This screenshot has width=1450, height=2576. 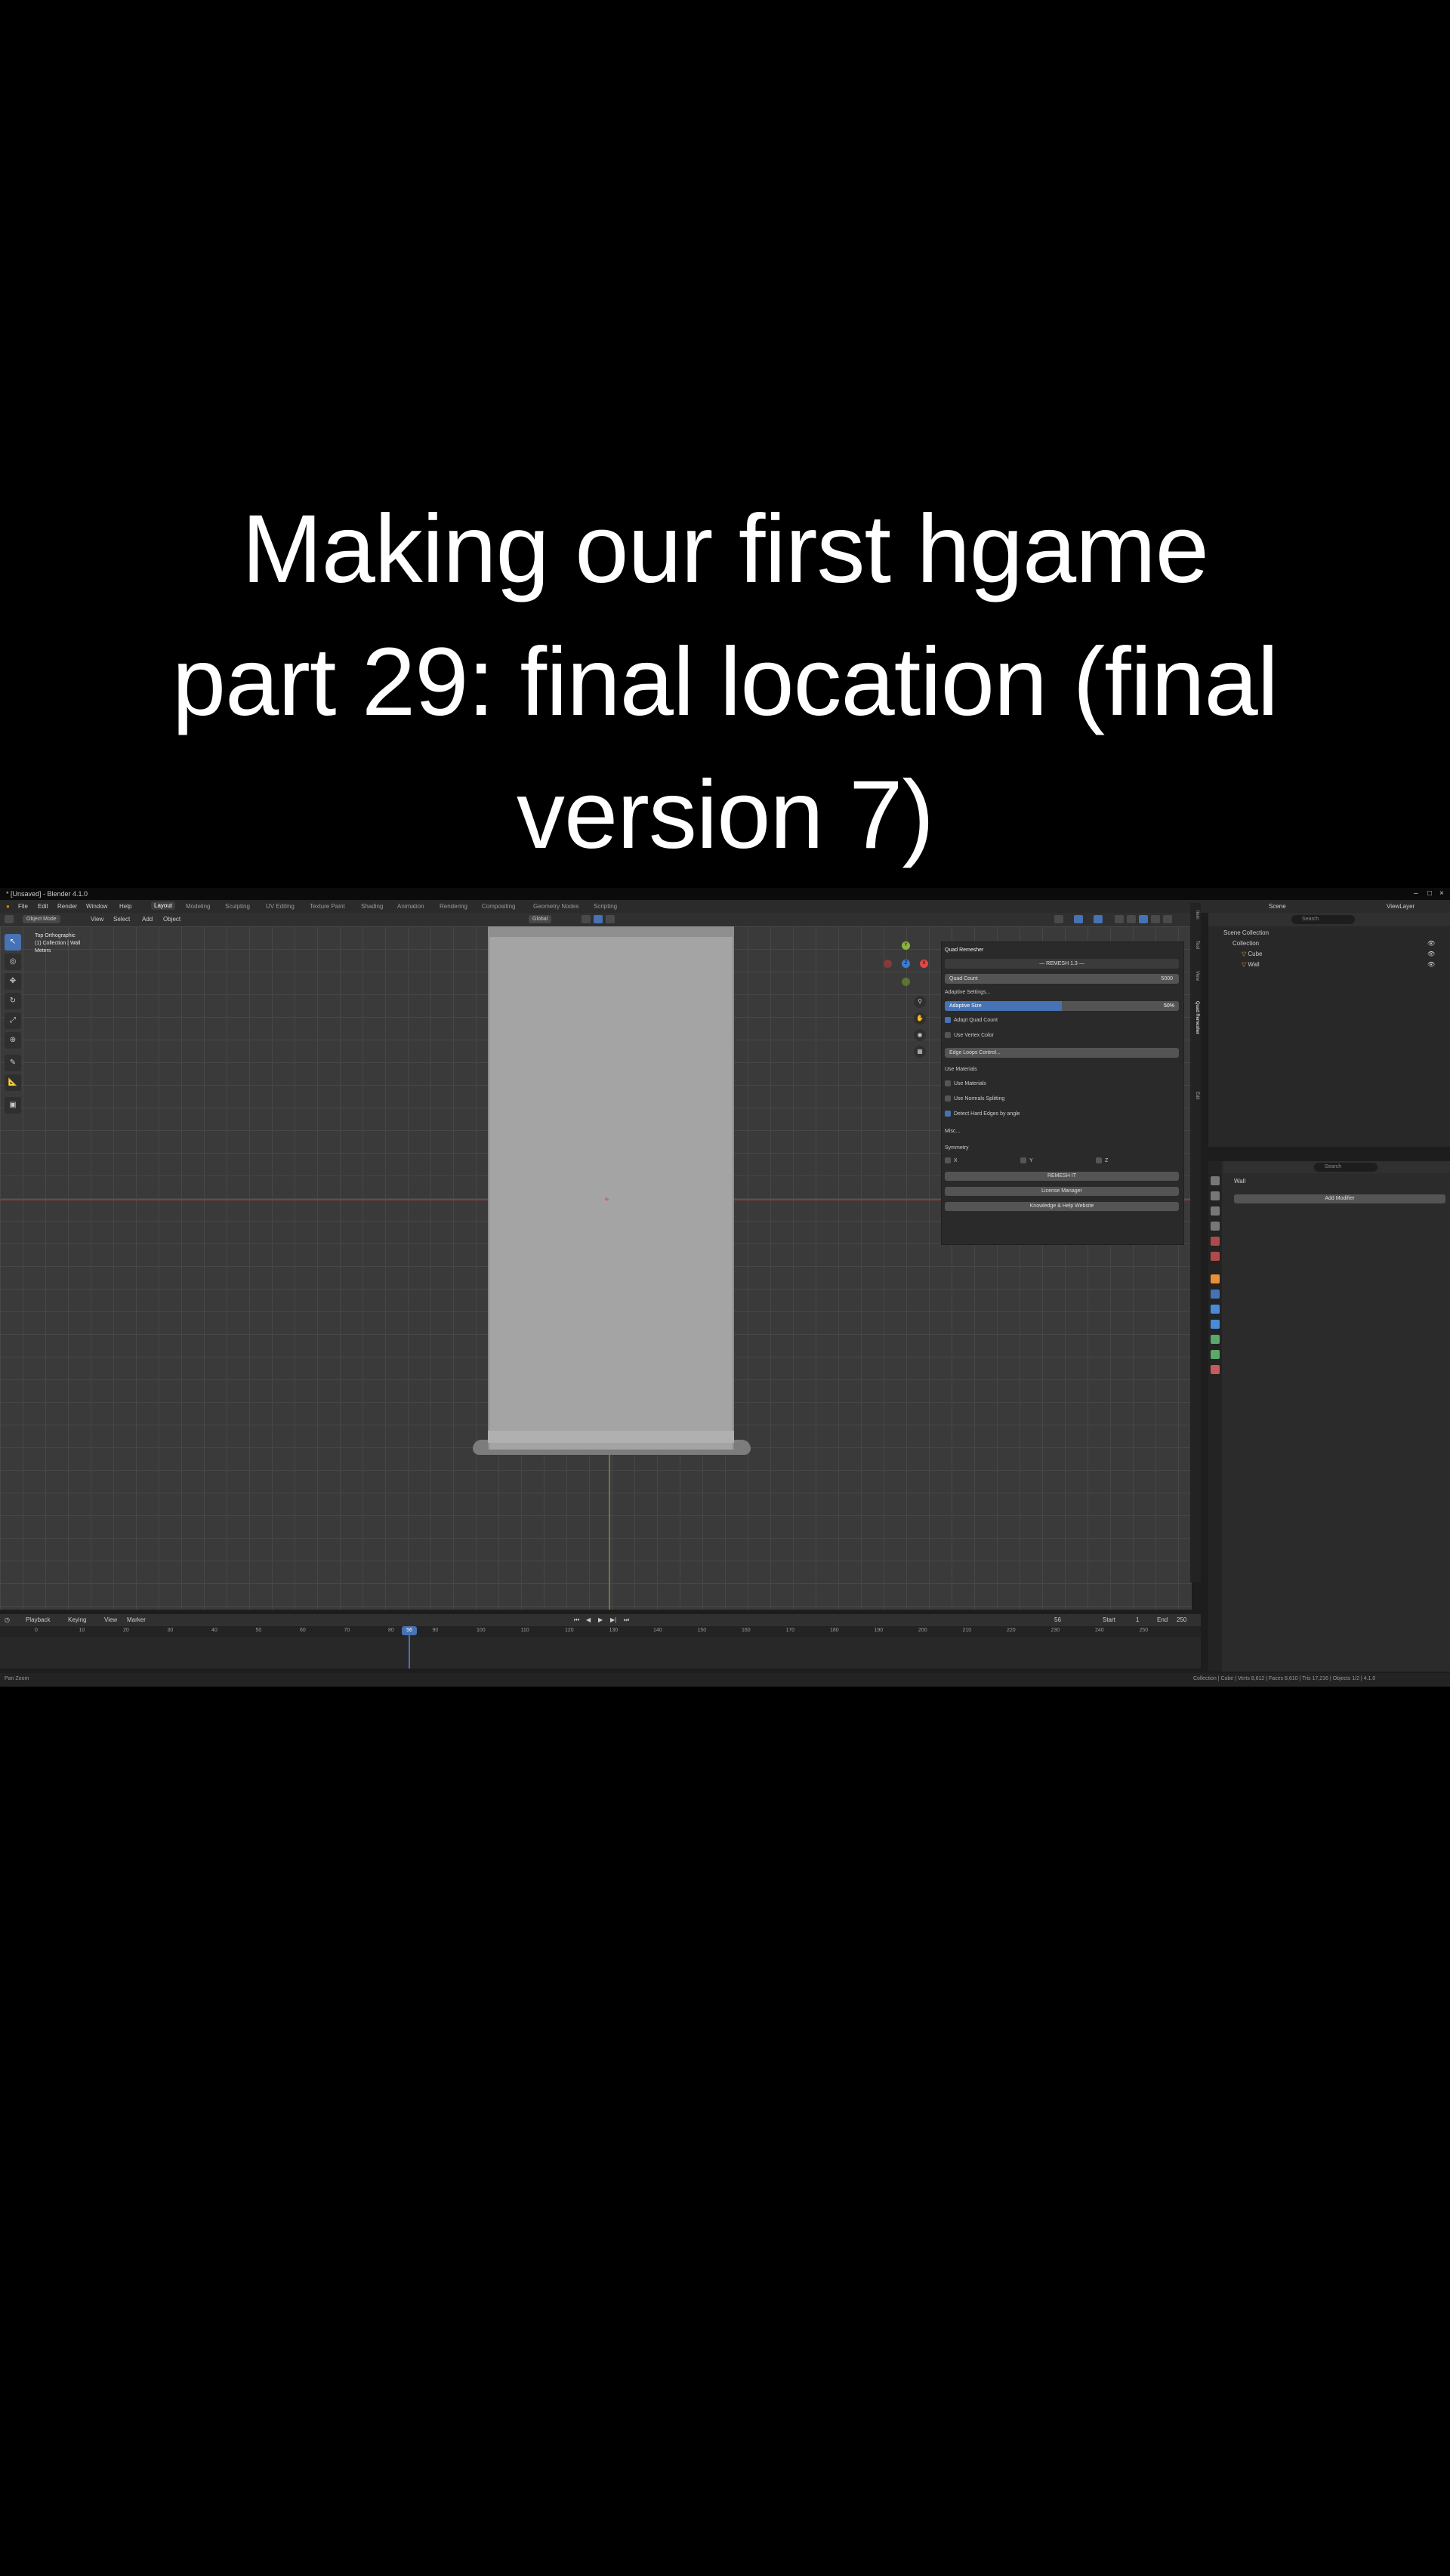 I want to click on editor-type-icon, so click(x=9, y=919).